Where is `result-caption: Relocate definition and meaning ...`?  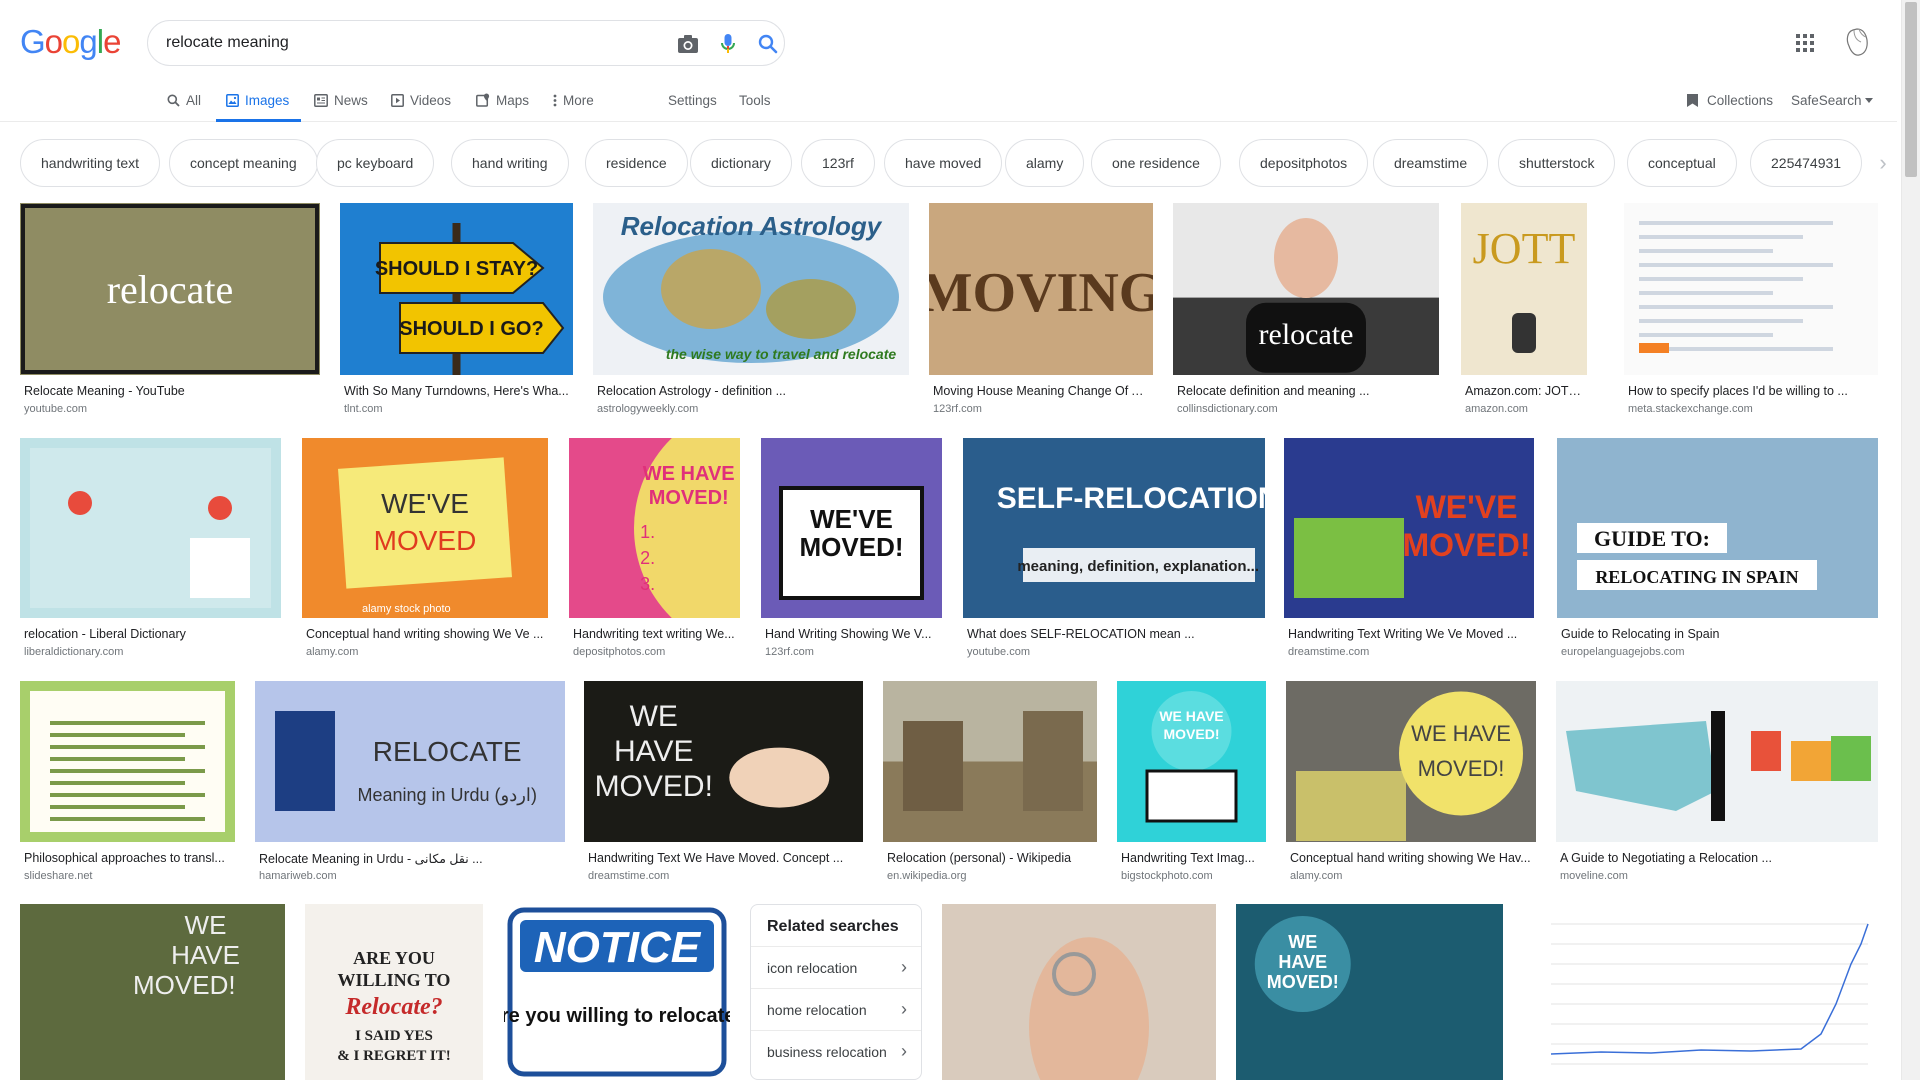
result-caption: Relocate definition and meaning ... is located at coordinates (1306, 391).